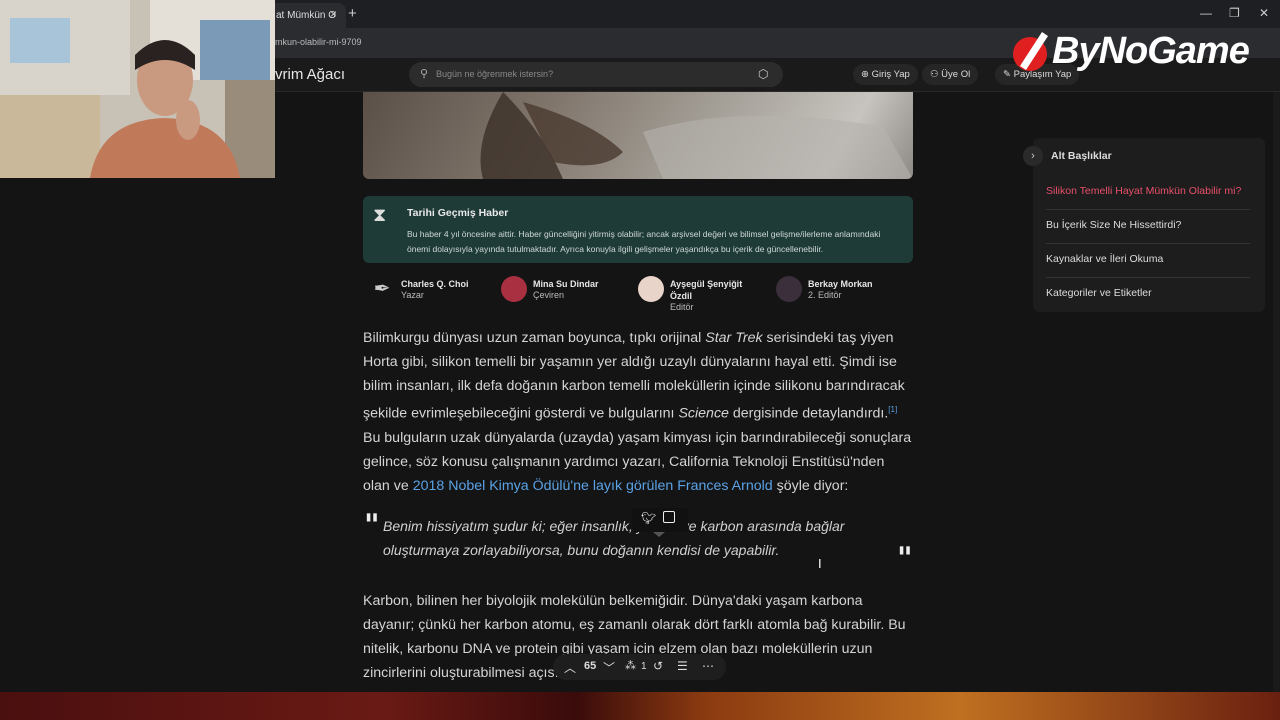 Image resolution: width=1280 pixels, height=720 pixels. What do you see at coordinates (494, 74) in the screenshot?
I see `search-input: Bugün ne öğrenmek istersin?` at bounding box center [494, 74].